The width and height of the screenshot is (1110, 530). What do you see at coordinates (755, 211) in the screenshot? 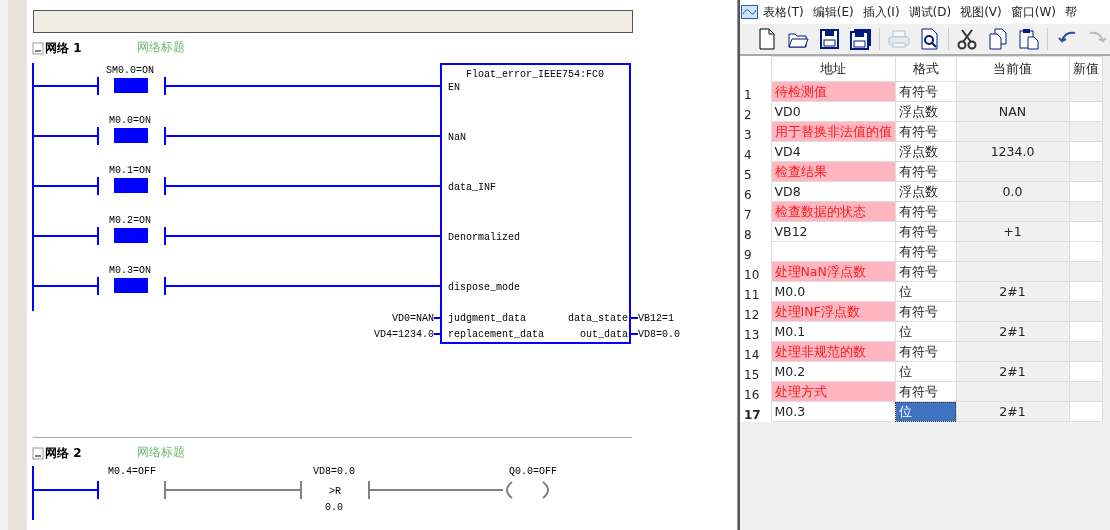
I see `row-number: 7` at bounding box center [755, 211].